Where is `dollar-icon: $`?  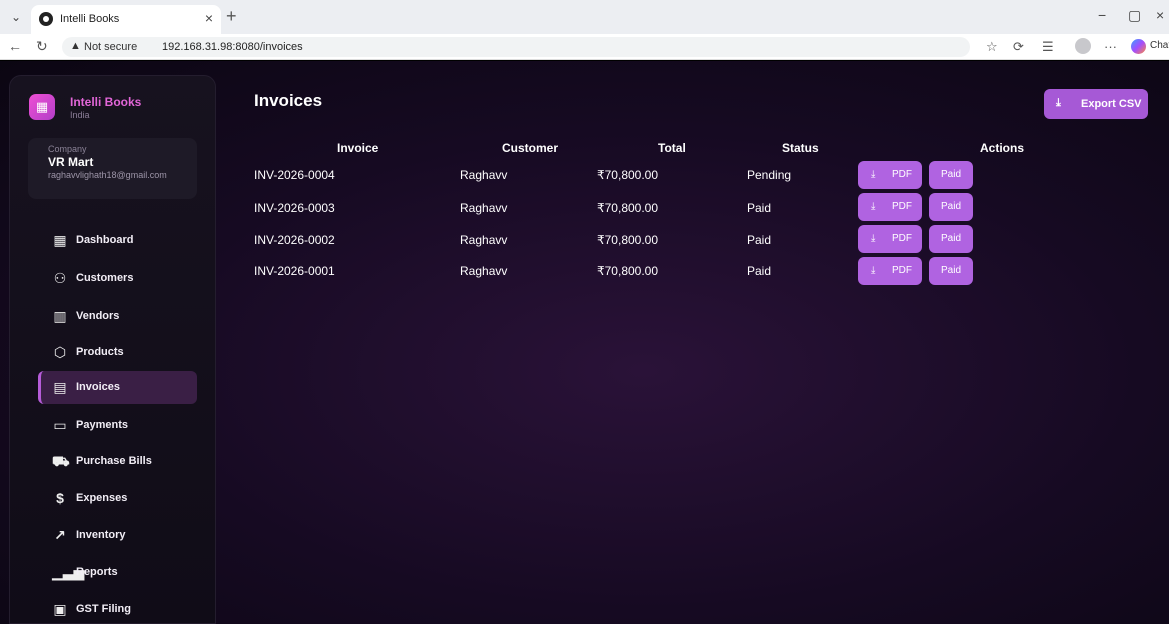
dollar-icon: $ is located at coordinates (60, 498).